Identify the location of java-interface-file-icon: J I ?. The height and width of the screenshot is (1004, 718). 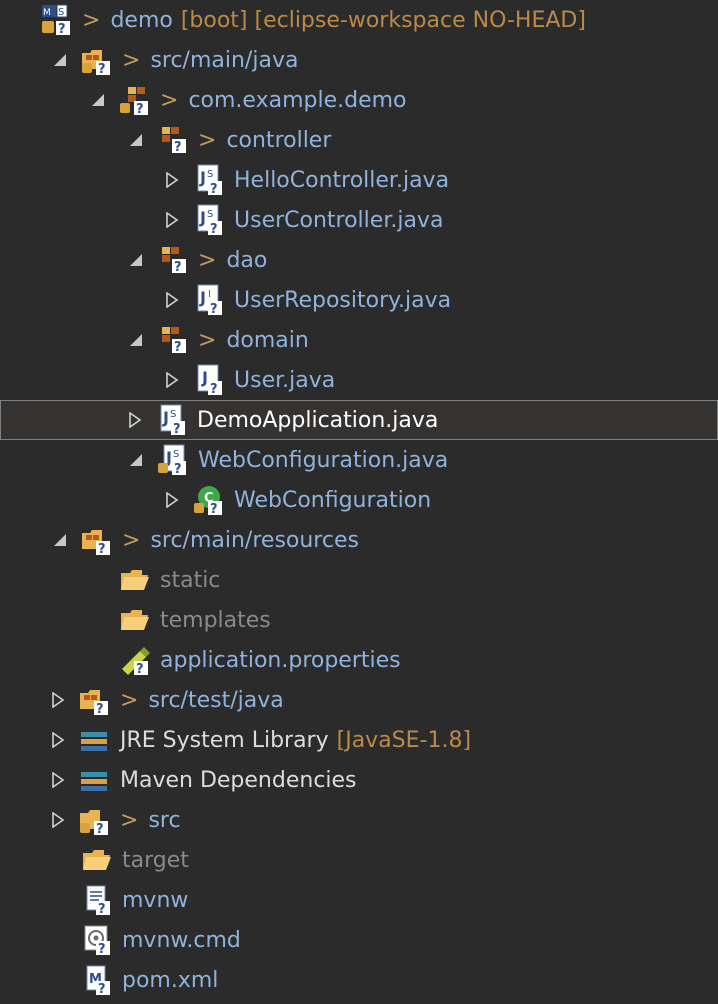
(209, 300).